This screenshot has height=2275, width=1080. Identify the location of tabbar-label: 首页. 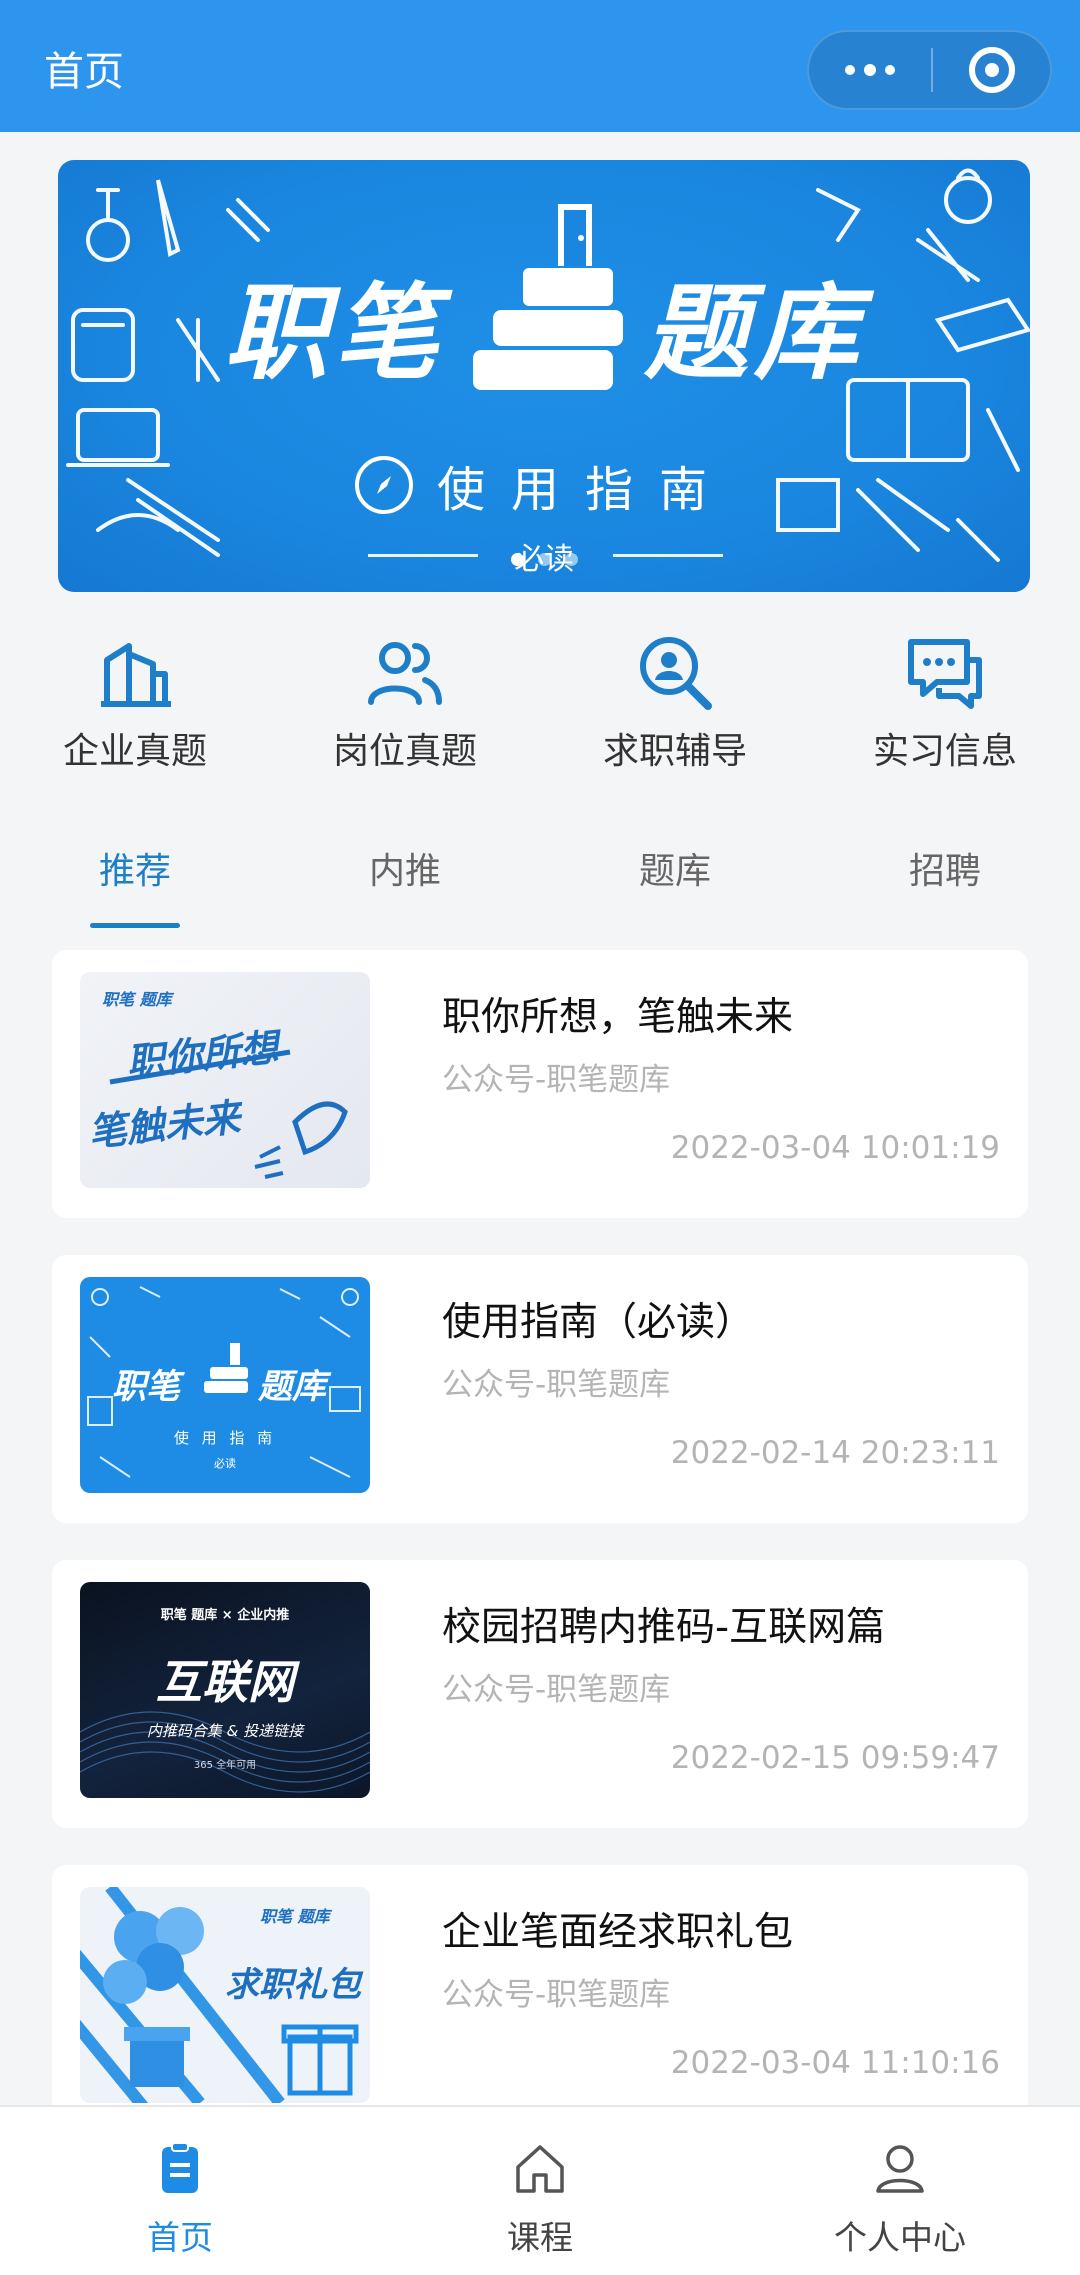
(180, 2237).